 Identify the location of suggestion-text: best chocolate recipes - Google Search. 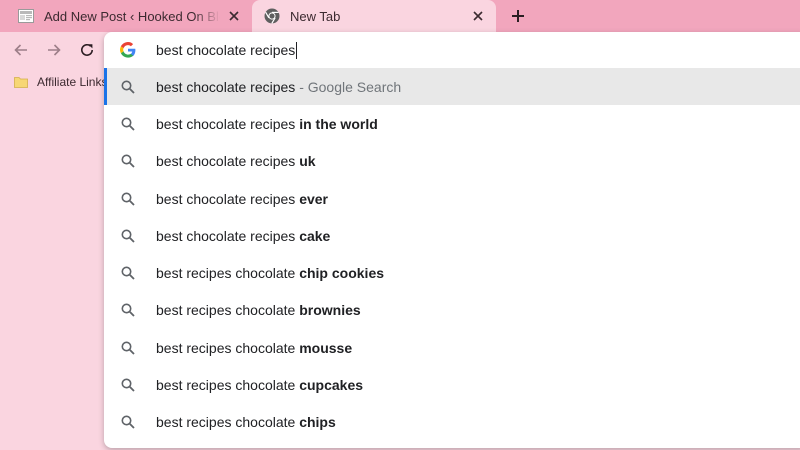
(278, 87).